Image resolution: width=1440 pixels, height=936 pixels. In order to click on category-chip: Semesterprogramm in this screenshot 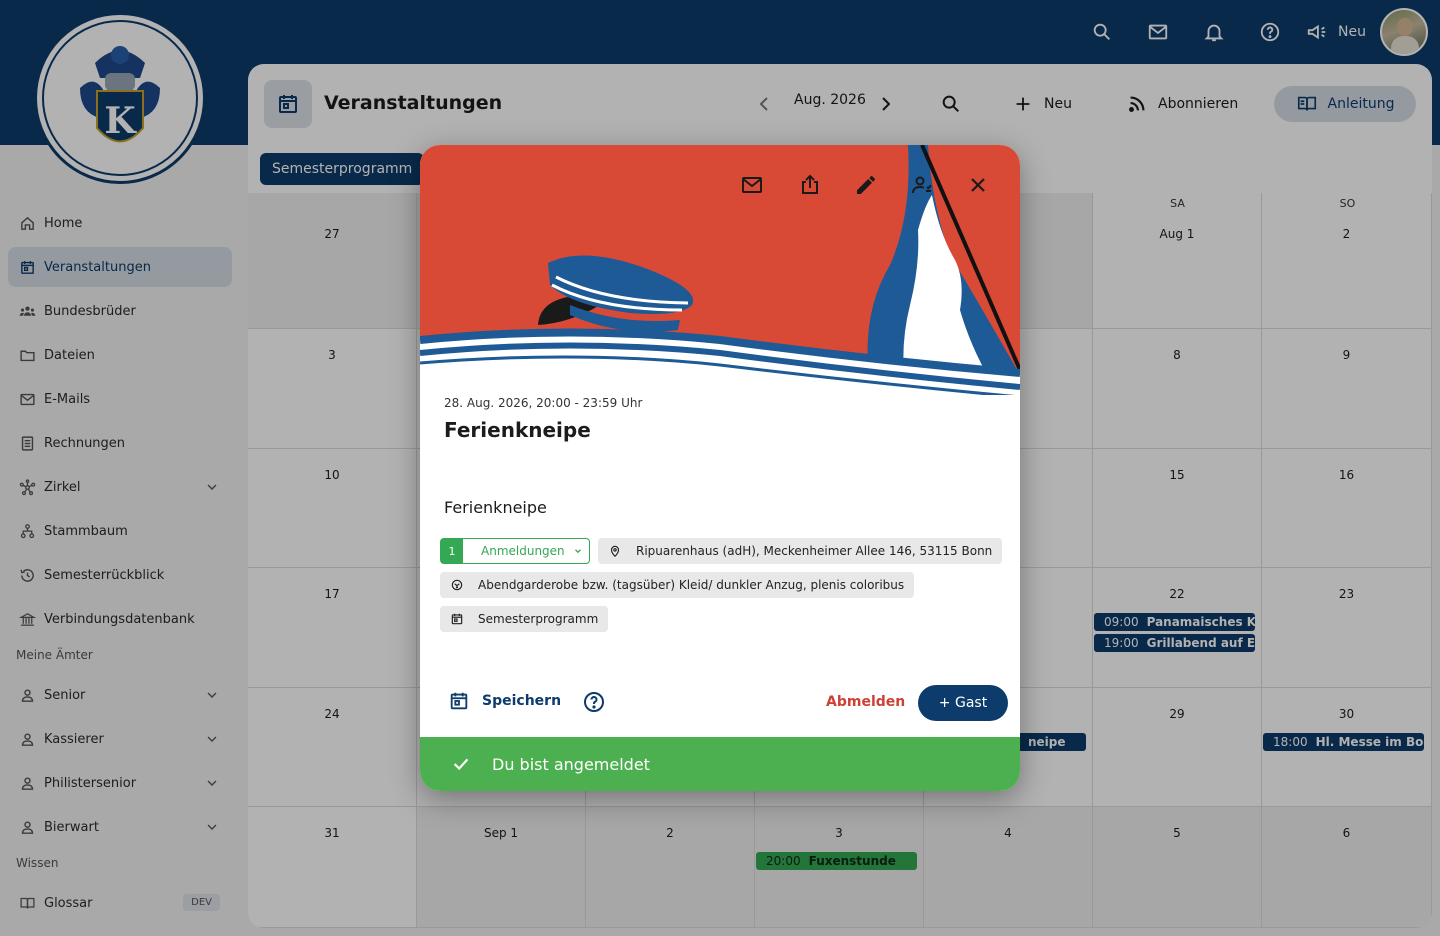, I will do `click(524, 619)`.